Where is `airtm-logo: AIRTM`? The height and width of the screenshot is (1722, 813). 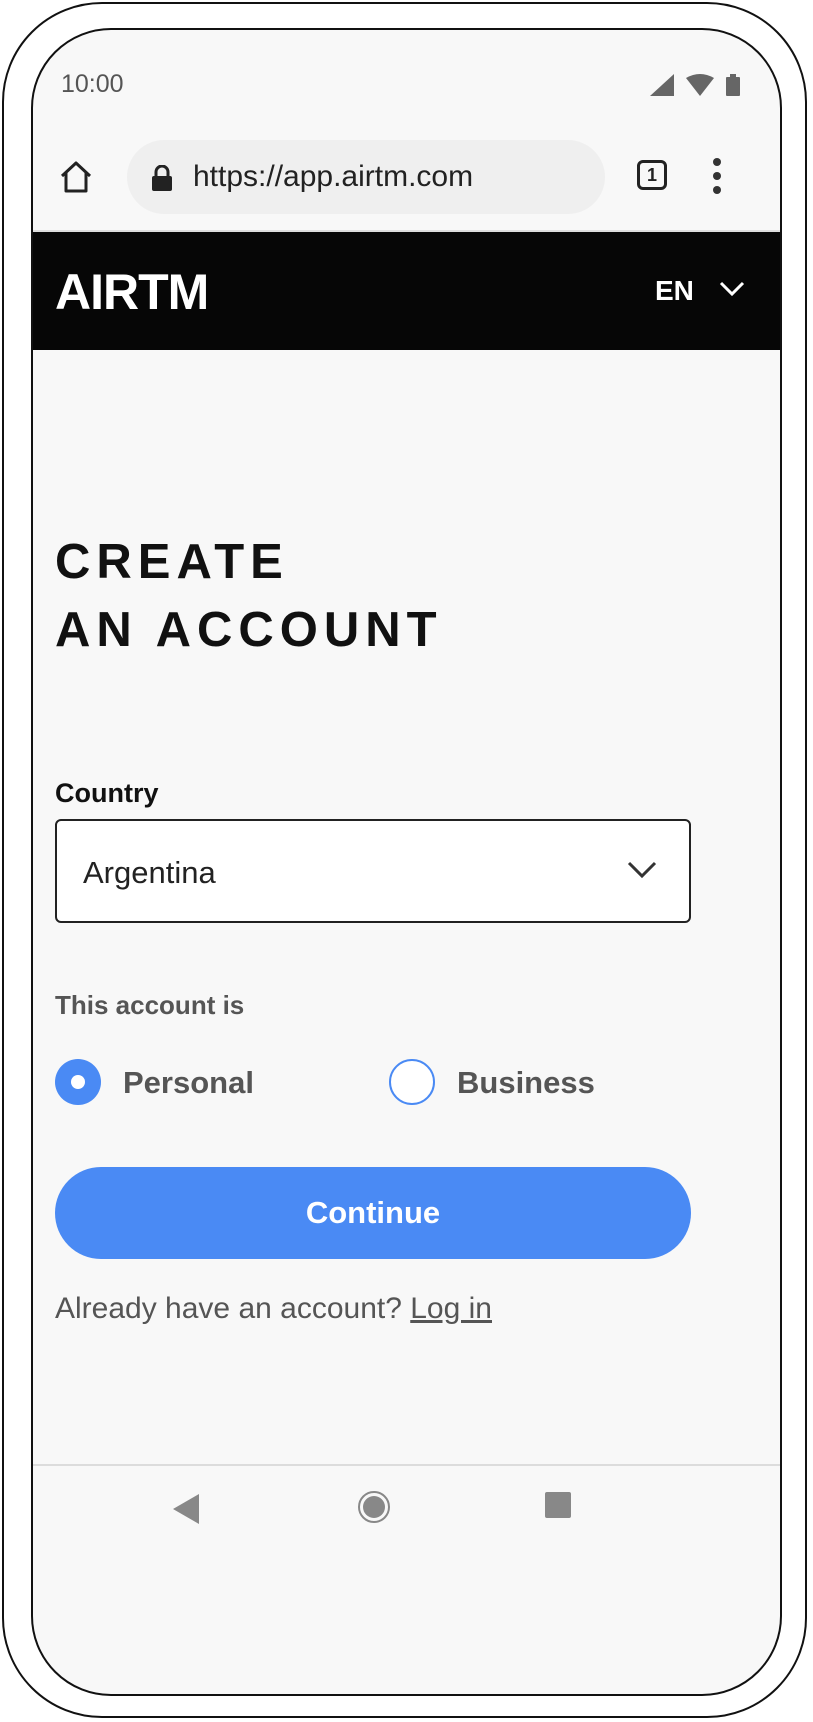
airtm-logo: AIRTM is located at coordinates (150, 291).